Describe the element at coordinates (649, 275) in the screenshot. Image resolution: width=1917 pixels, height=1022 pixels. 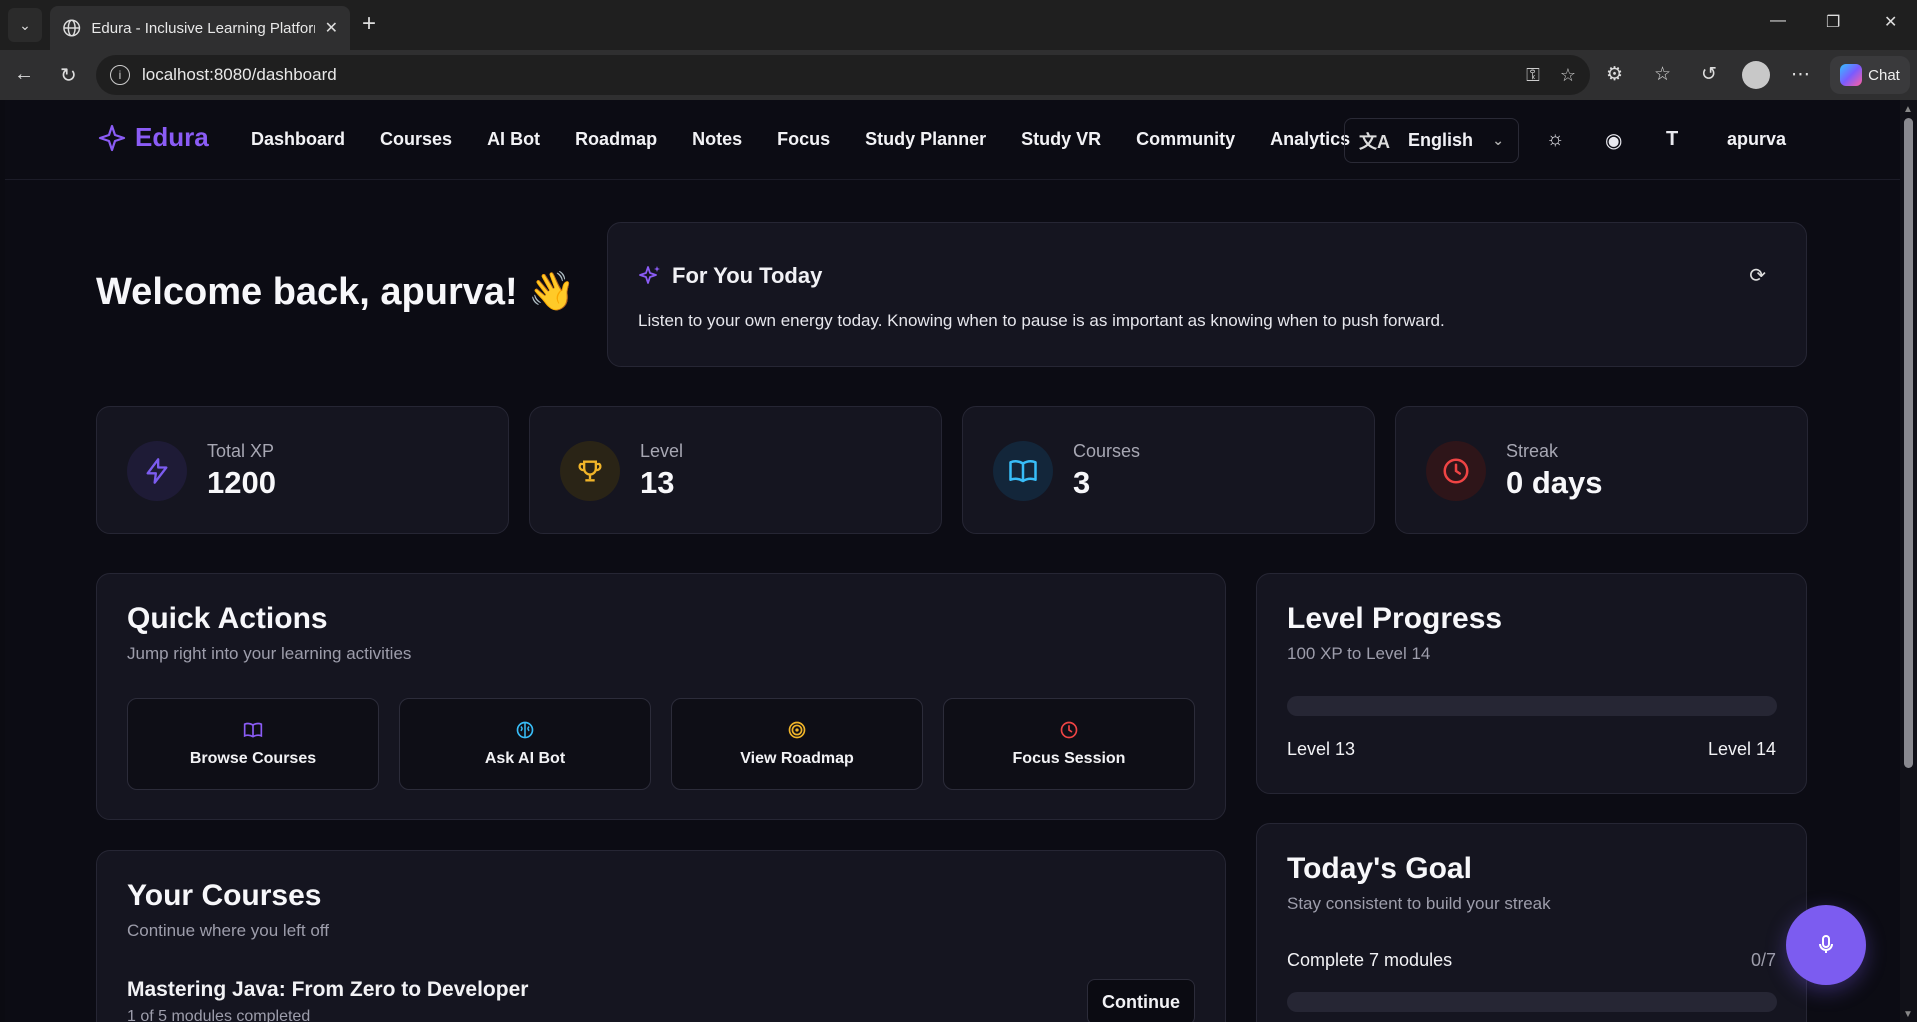
I see `sparkles-icon` at that location.